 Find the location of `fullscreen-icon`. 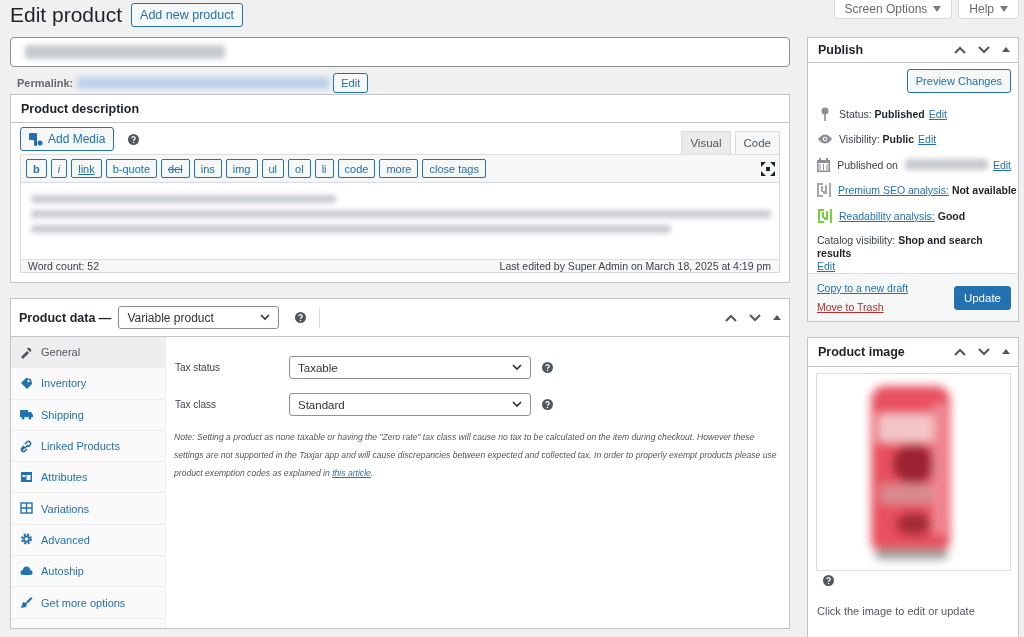

fullscreen-icon is located at coordinates (768, 168).